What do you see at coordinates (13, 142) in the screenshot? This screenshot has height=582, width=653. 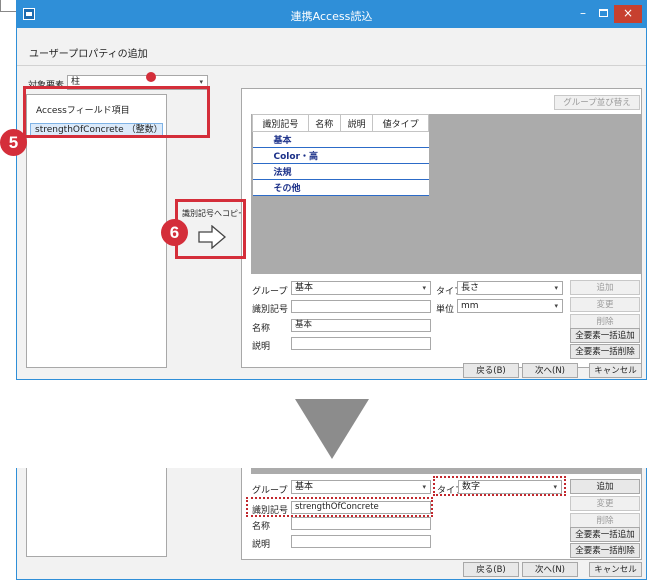 I see `step-badge-5: 5` at bounding box center [13, 142].